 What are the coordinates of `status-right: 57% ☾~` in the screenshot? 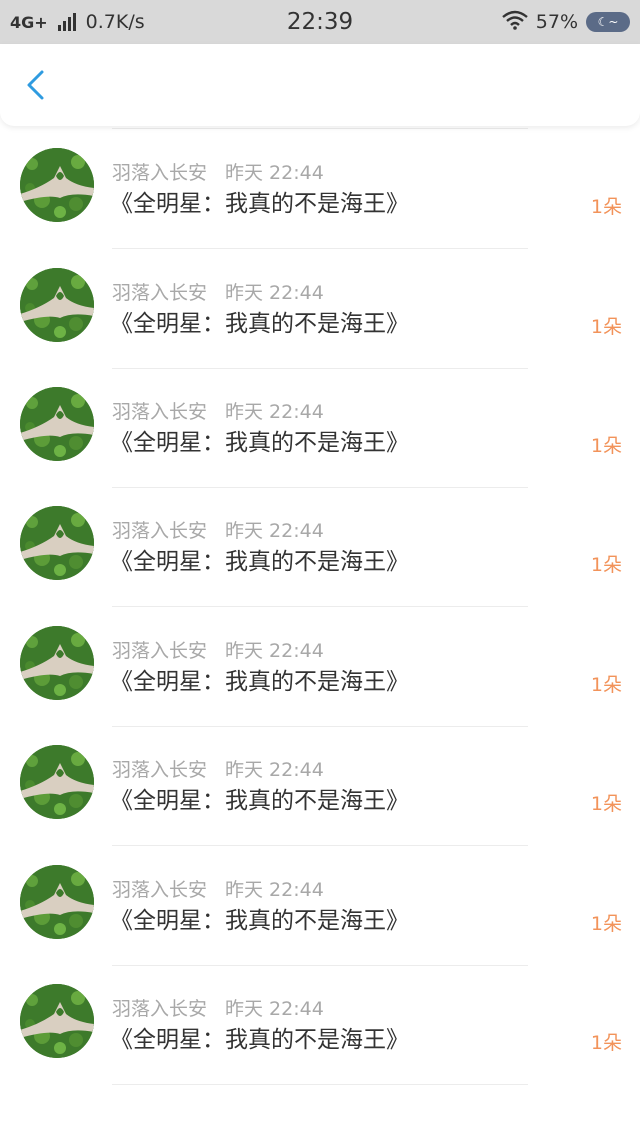 It's located at (565, 22).